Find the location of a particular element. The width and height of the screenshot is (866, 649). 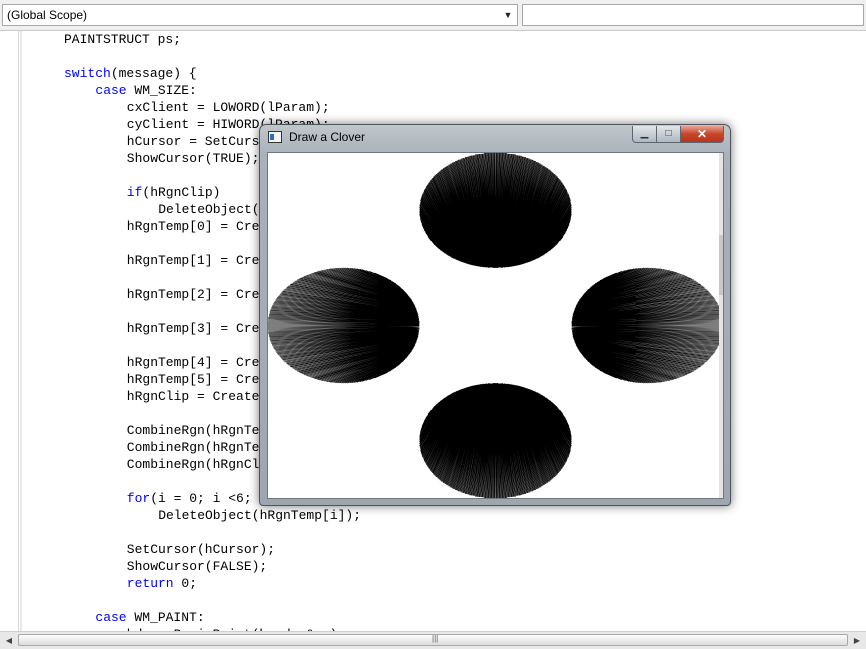

code-token: SetCursor(hCursor); is located at coordinates (201, 549).